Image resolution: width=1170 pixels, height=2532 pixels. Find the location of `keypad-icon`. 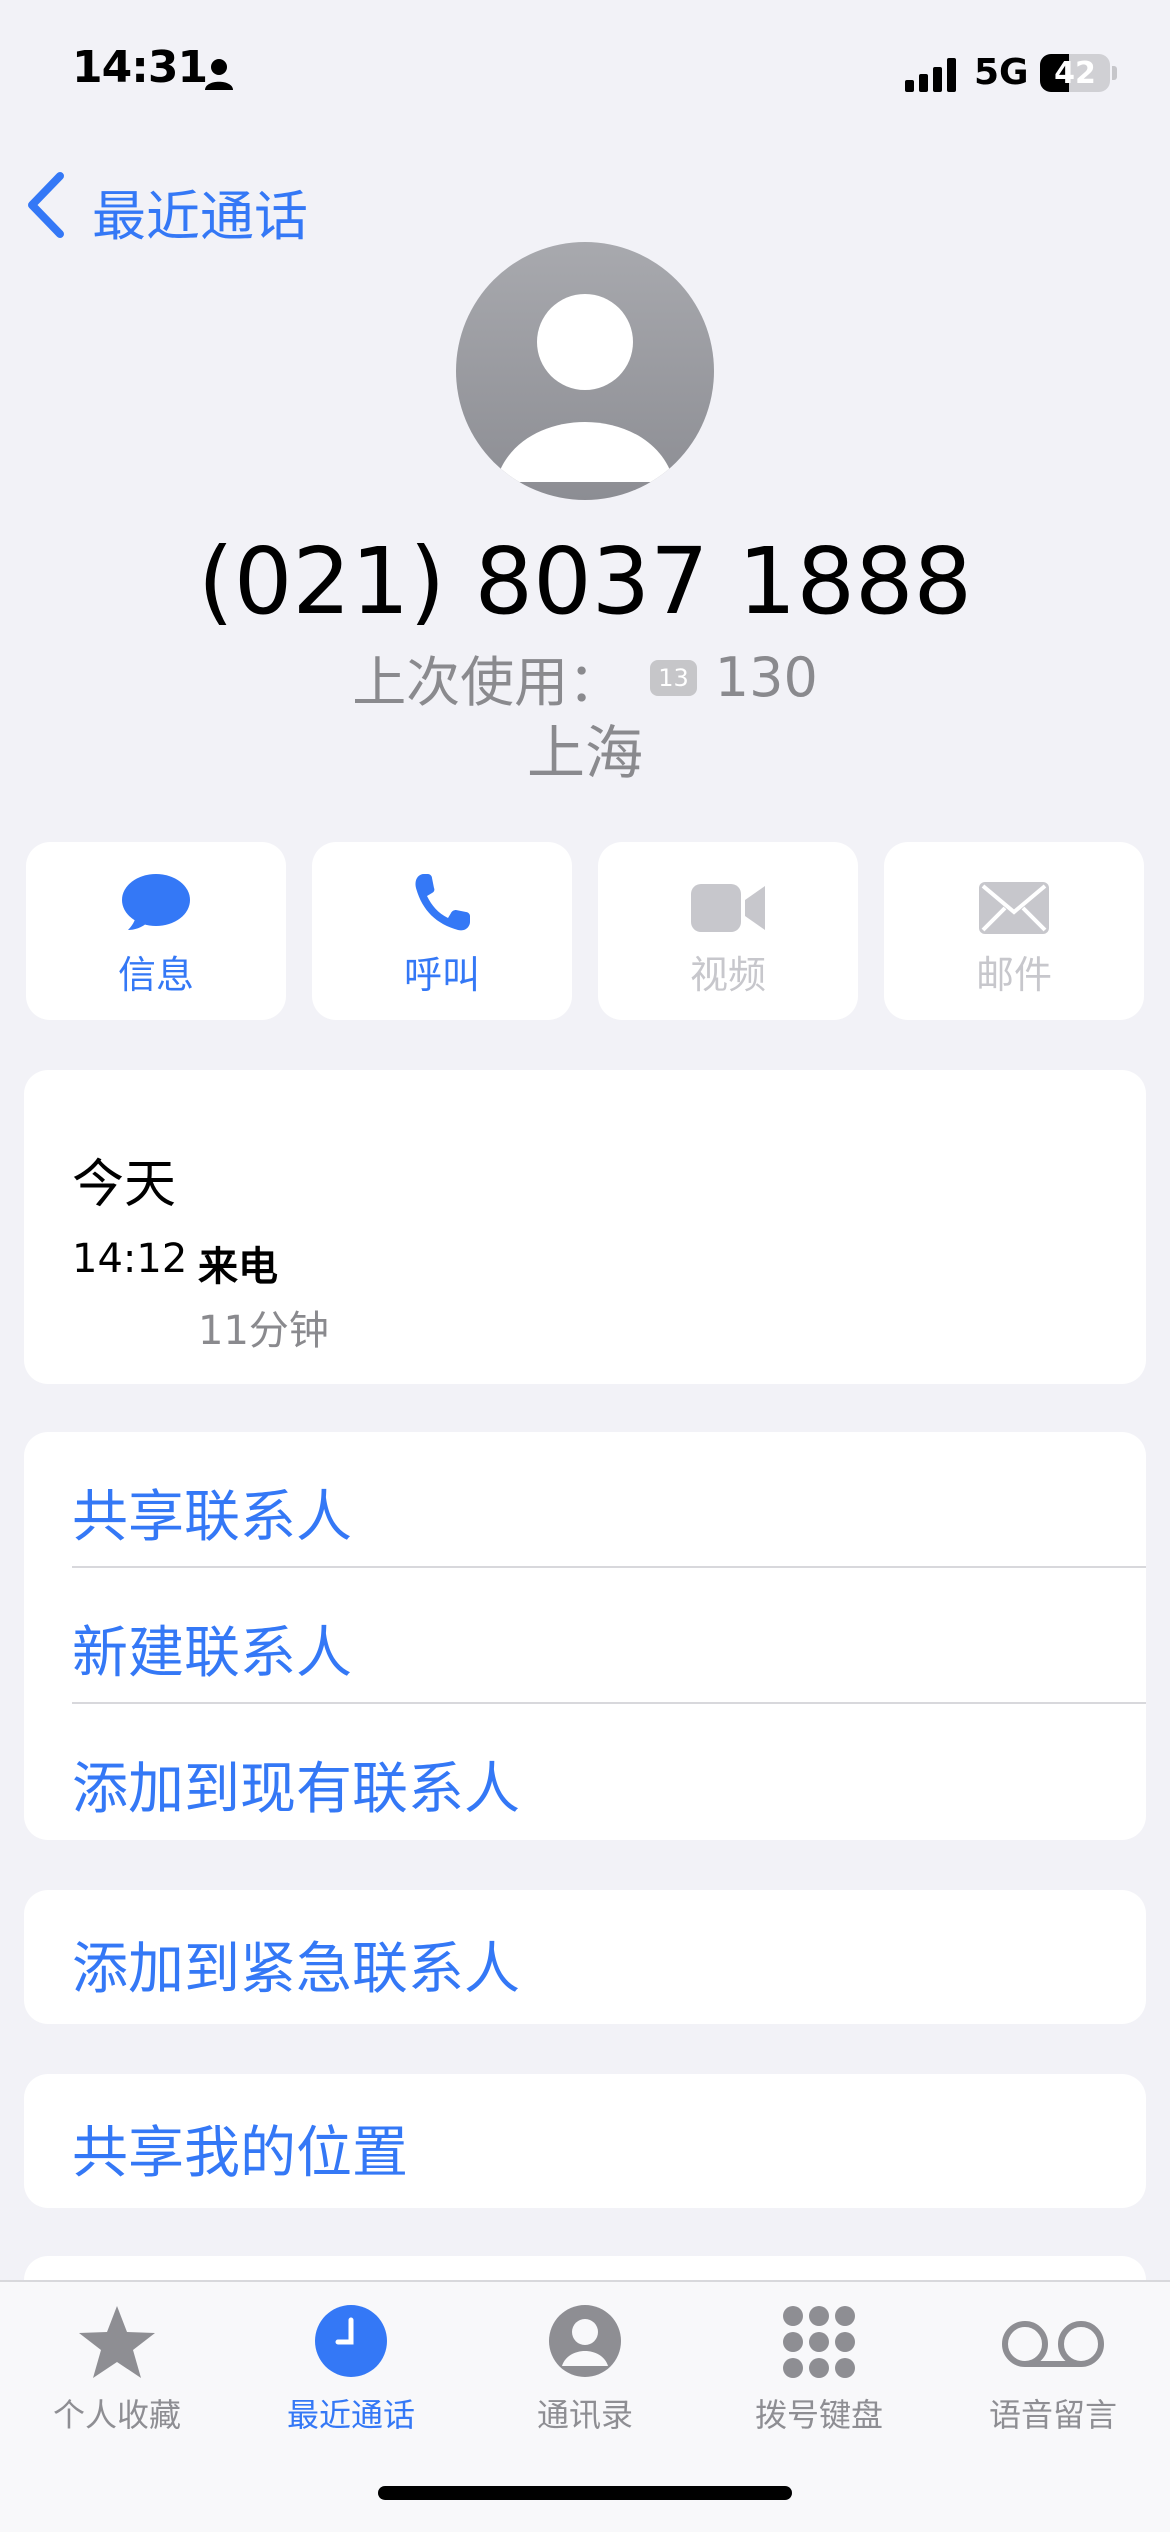

keypad-icon is located at coordinates (819, 2342).